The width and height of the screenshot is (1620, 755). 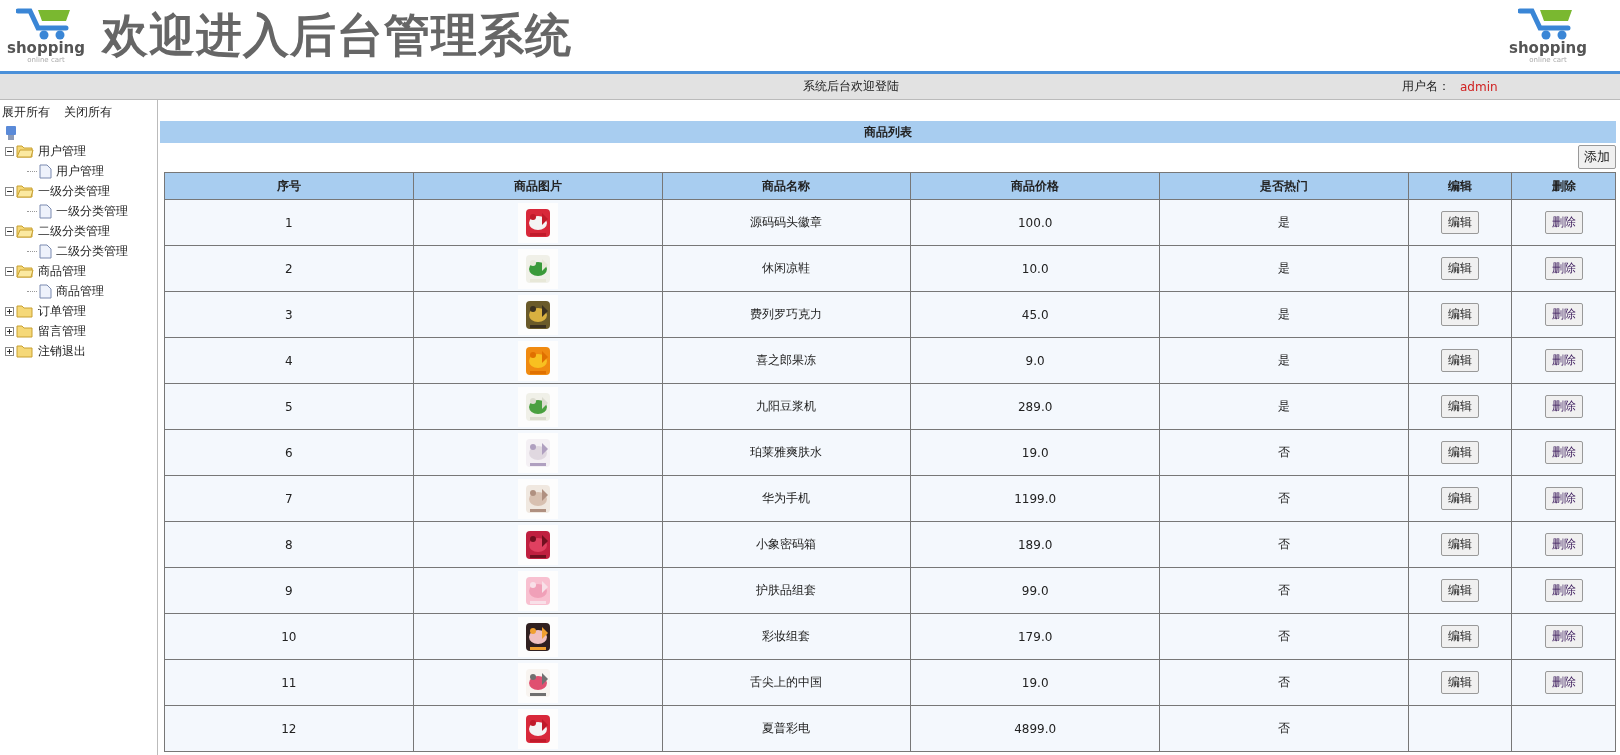 What do you see at coordinates (851, 86) in the screenshot?
I see `welcome-text: 系统后台欢迎登陆` at bounding box center [851, 86].